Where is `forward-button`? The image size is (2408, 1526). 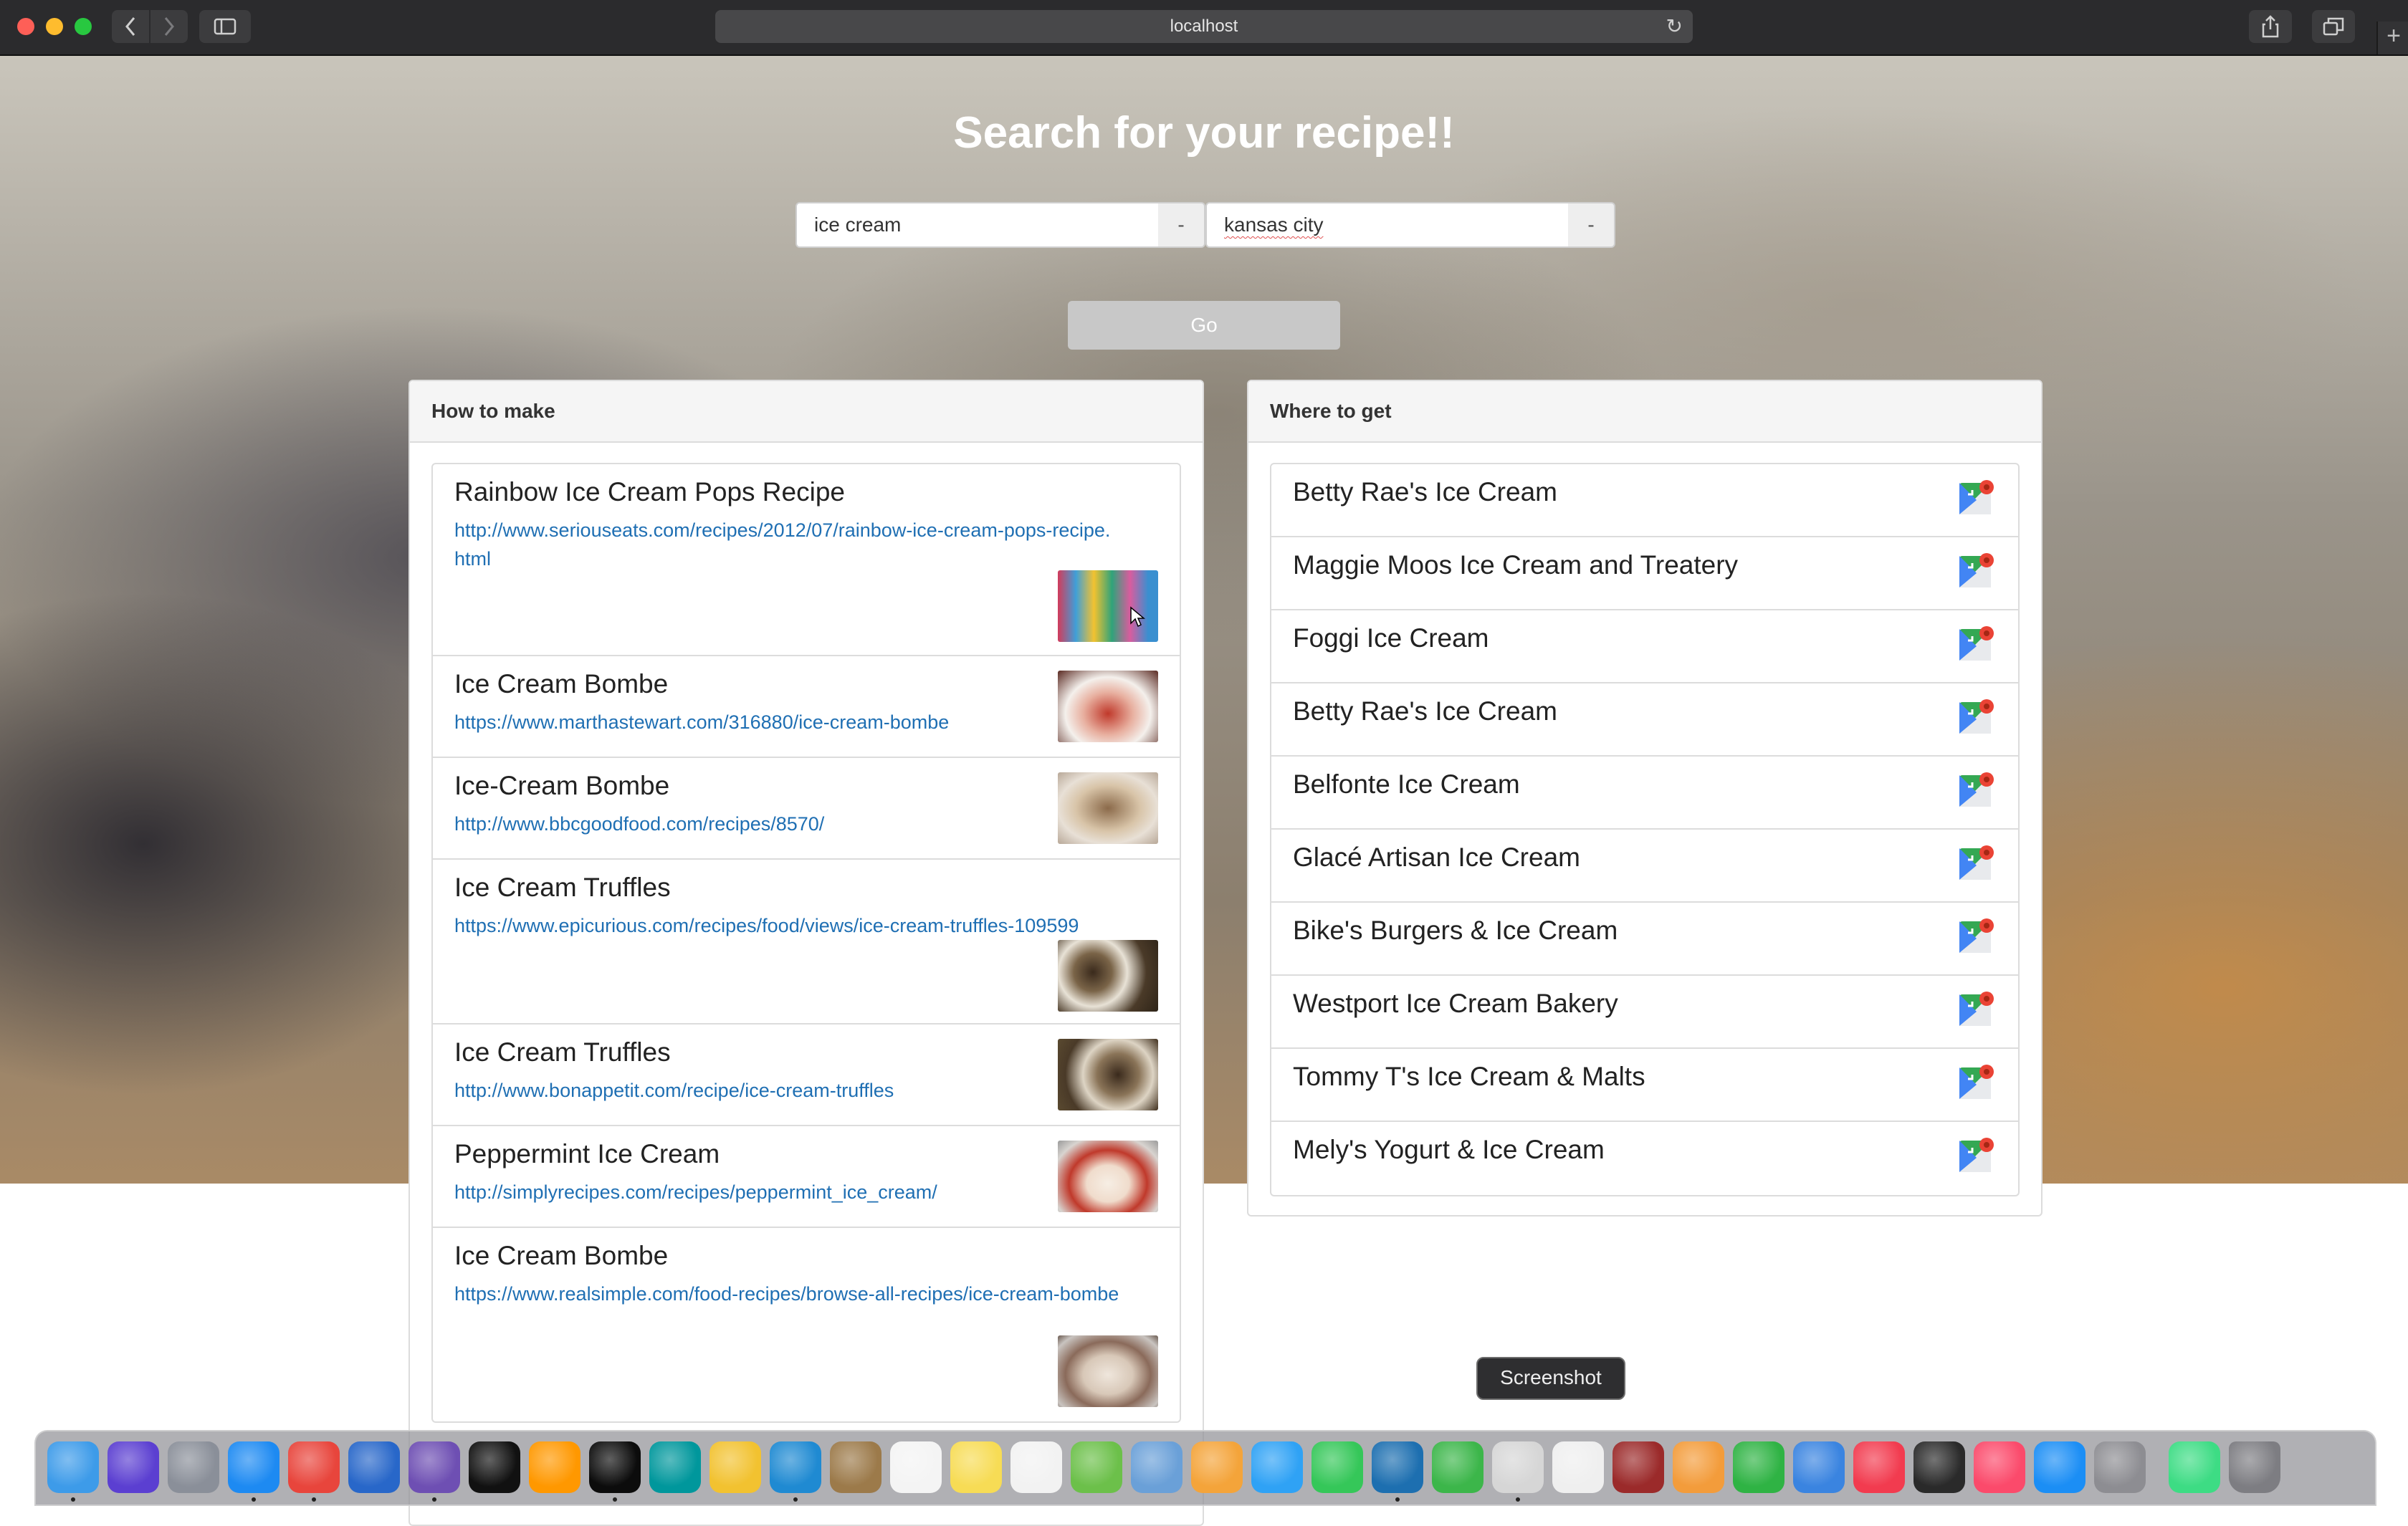
forward-button is located at coordinates (169, 27).